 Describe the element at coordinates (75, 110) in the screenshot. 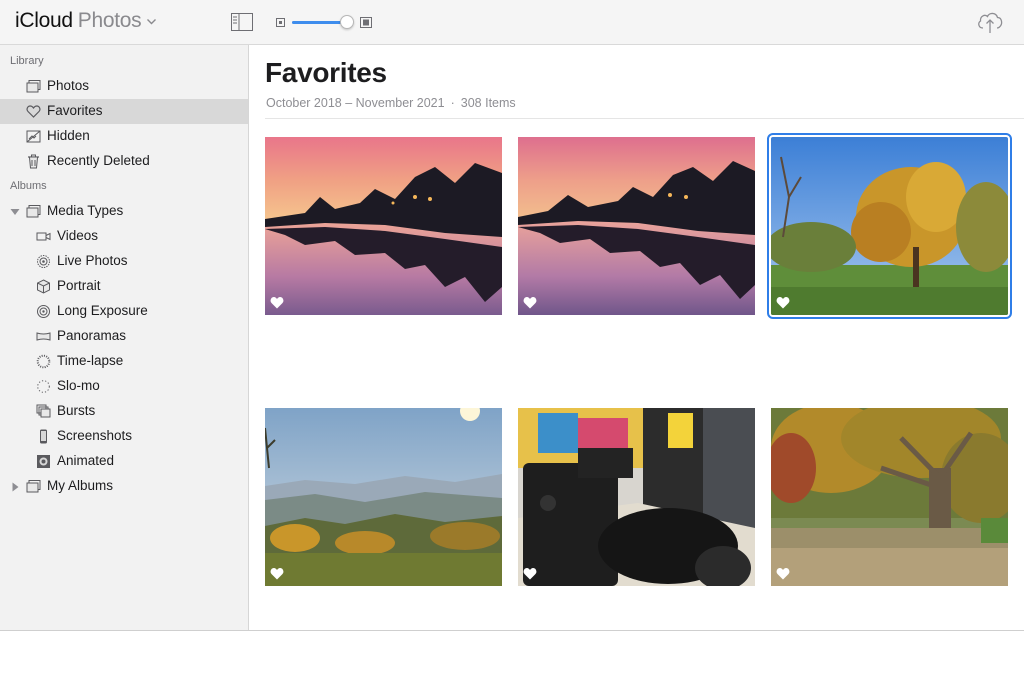

I see `sidebar-item-label: Favorites` at that location.